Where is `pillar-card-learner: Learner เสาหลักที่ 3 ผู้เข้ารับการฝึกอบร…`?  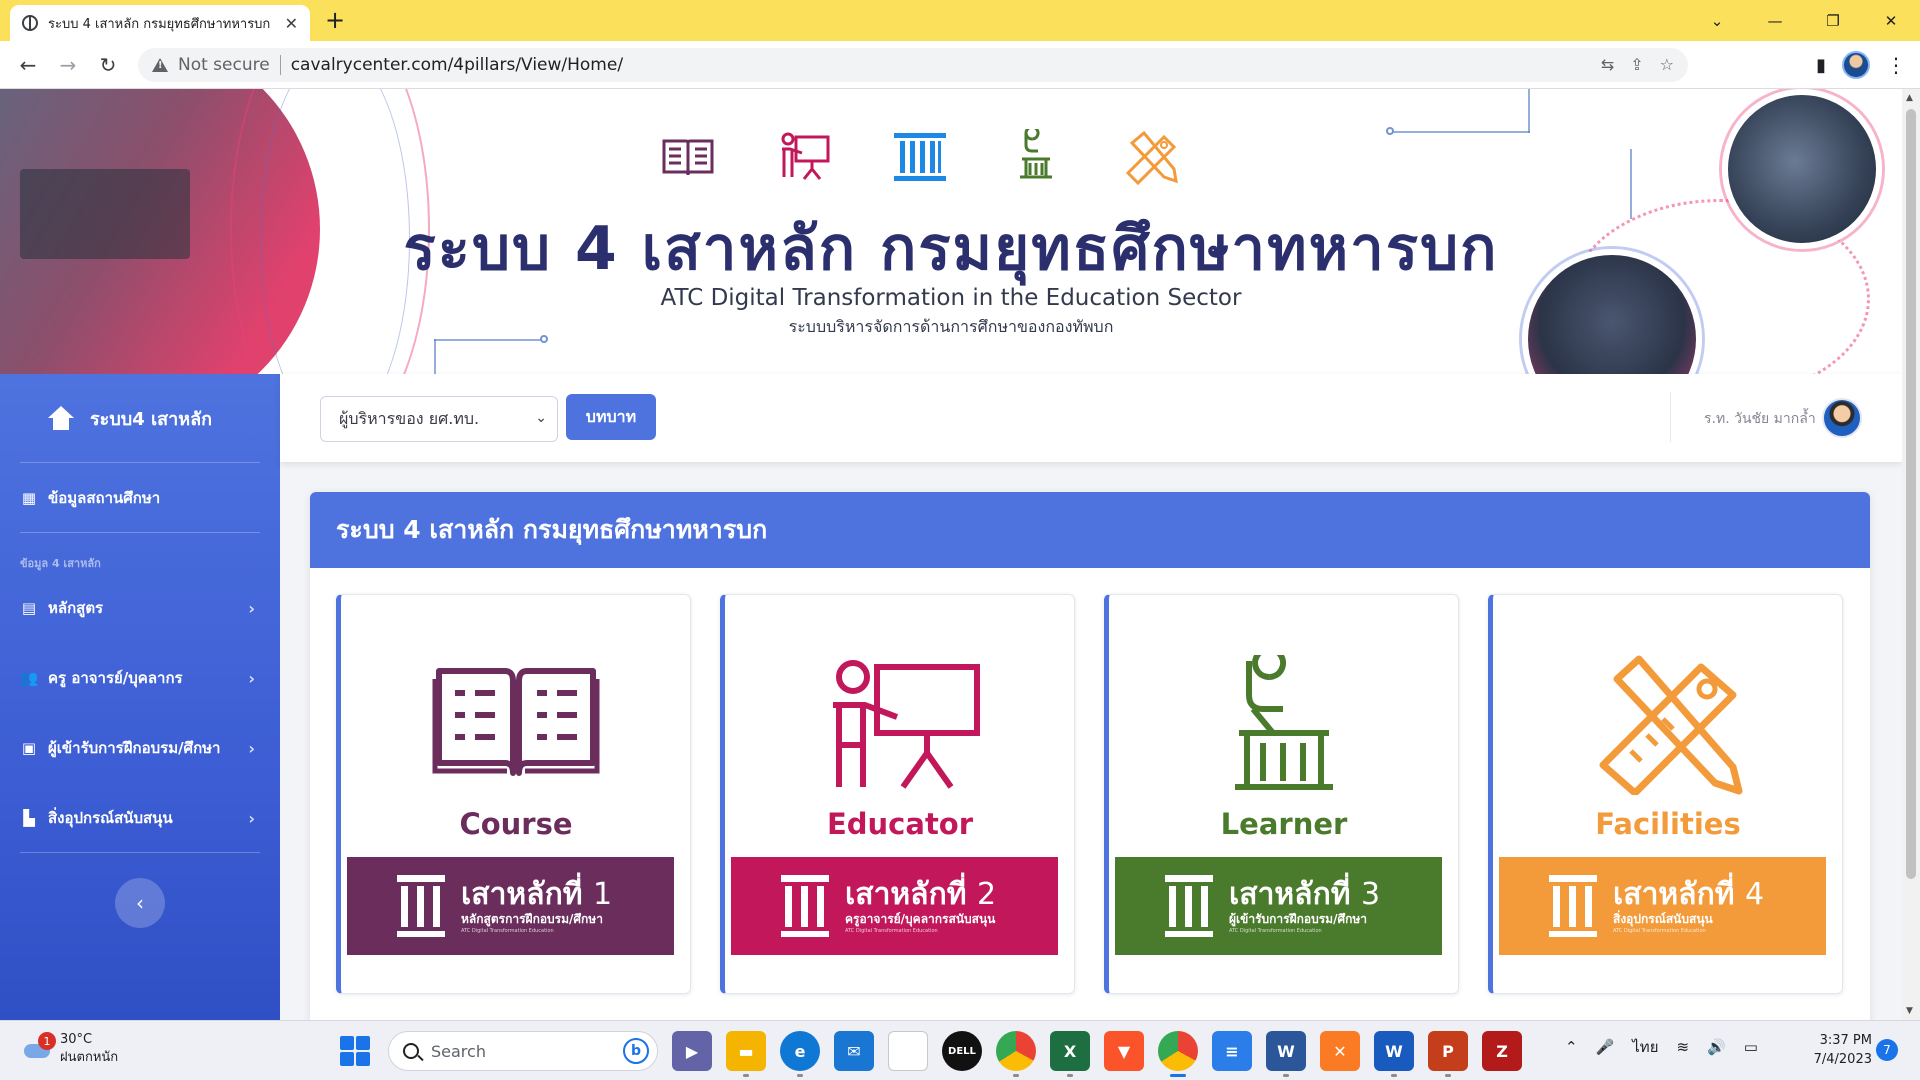
pillar-card-learner: Learner เสาหลักที่ 3 ผู้เข้ารับการฝึกอบร… is located at coordinates (1281, 794).